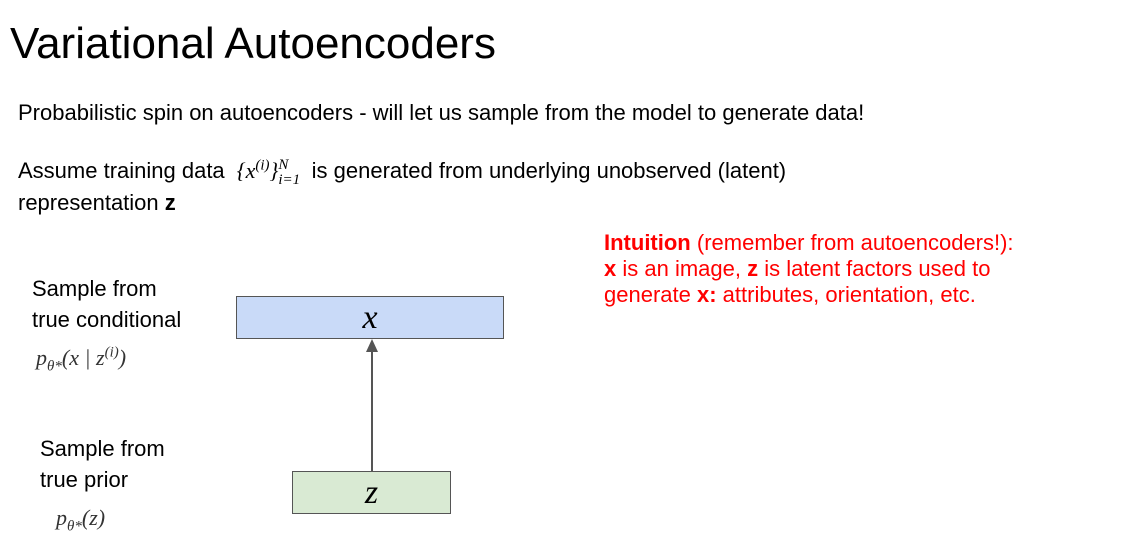 The image size is (1121, 558). What do you see at coordinates (121, 171) in the screenshot?
I see `assumption-text-before: Assume training data` at bounding box center [121, 171].